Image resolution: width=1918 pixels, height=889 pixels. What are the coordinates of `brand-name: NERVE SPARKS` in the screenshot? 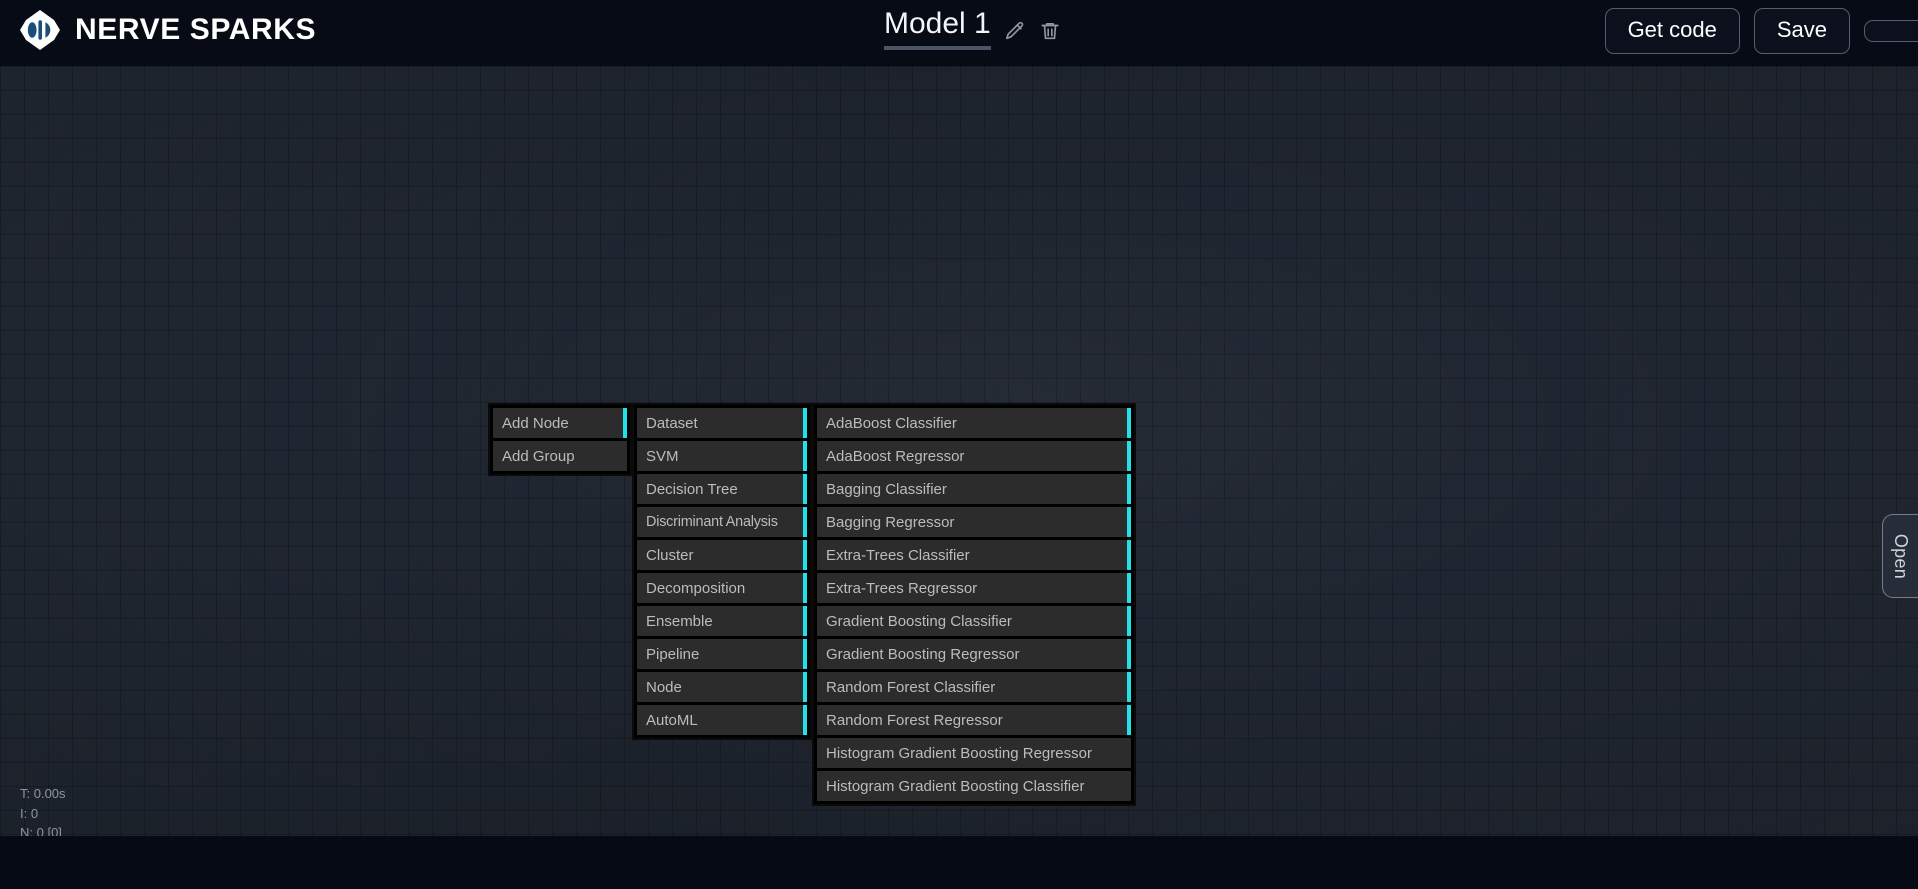 It's located at (196, 29).